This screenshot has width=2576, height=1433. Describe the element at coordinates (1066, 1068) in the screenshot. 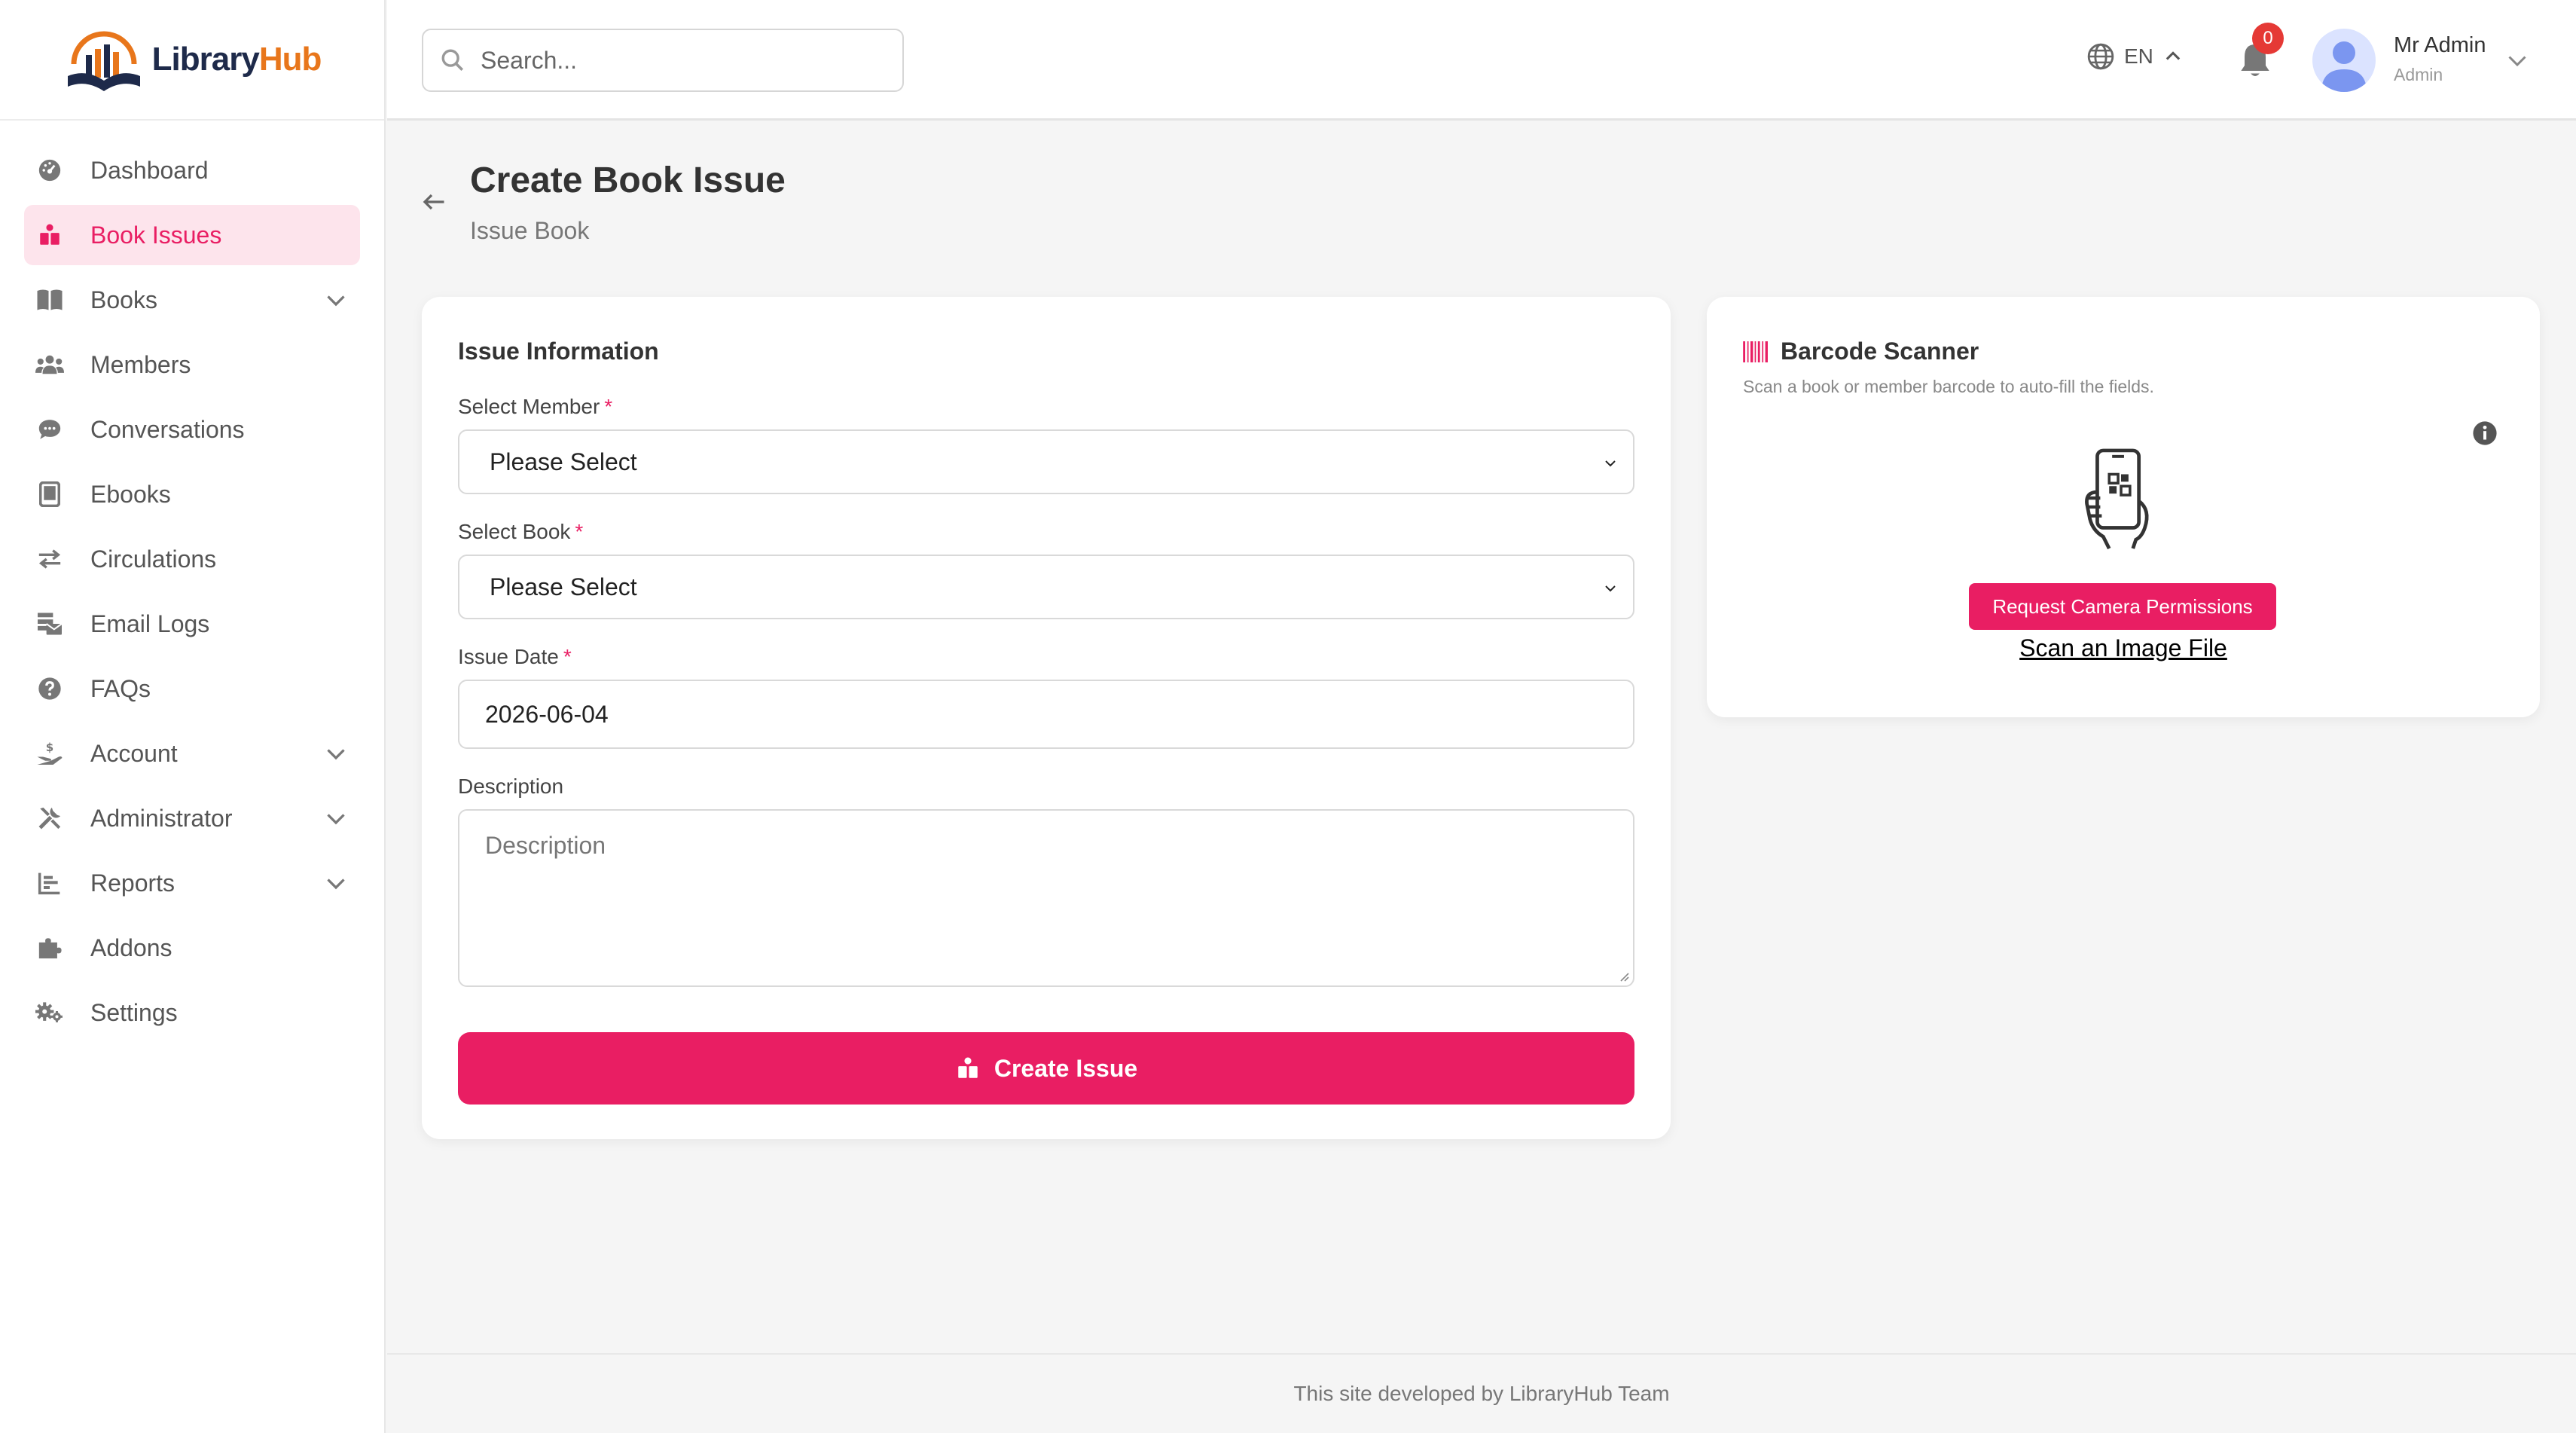

I see `create-issue-label: Create Issue` at that location.